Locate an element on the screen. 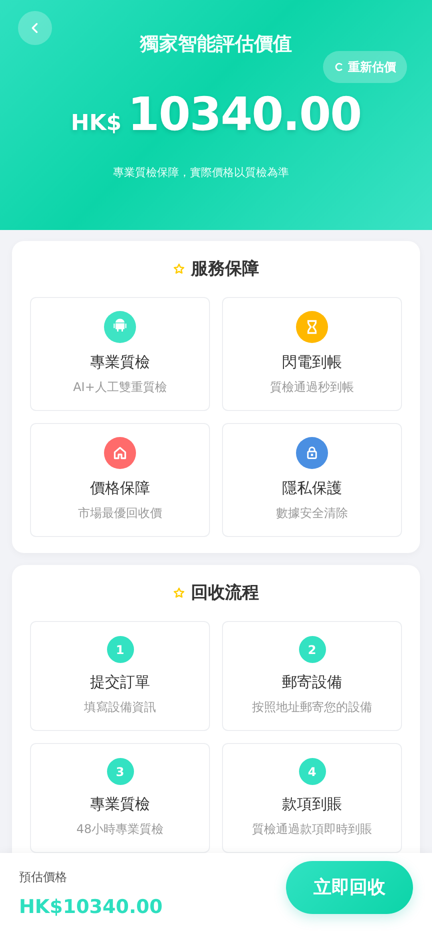  item-subtitle: 市場最優回收價 is located at coordinates (120, 513).